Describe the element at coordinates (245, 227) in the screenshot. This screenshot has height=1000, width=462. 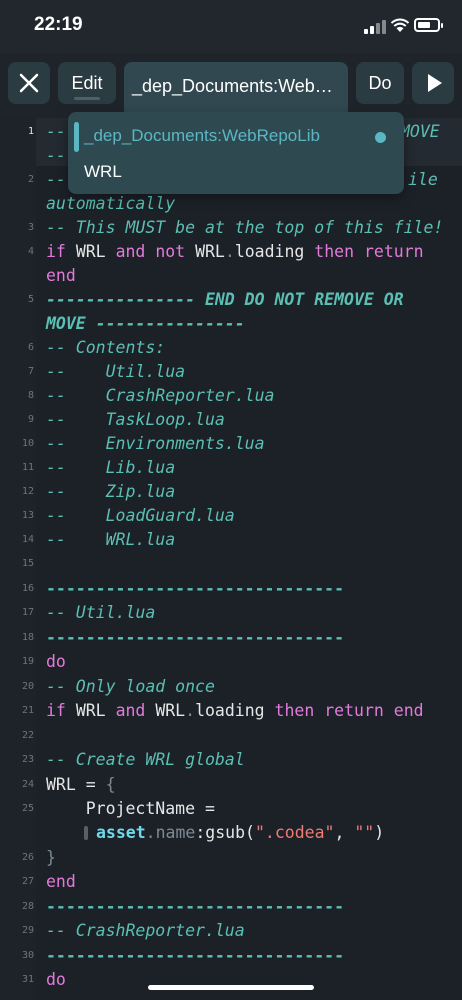
I see `code-line: -- This MUST be at the top of this file!` at that location.